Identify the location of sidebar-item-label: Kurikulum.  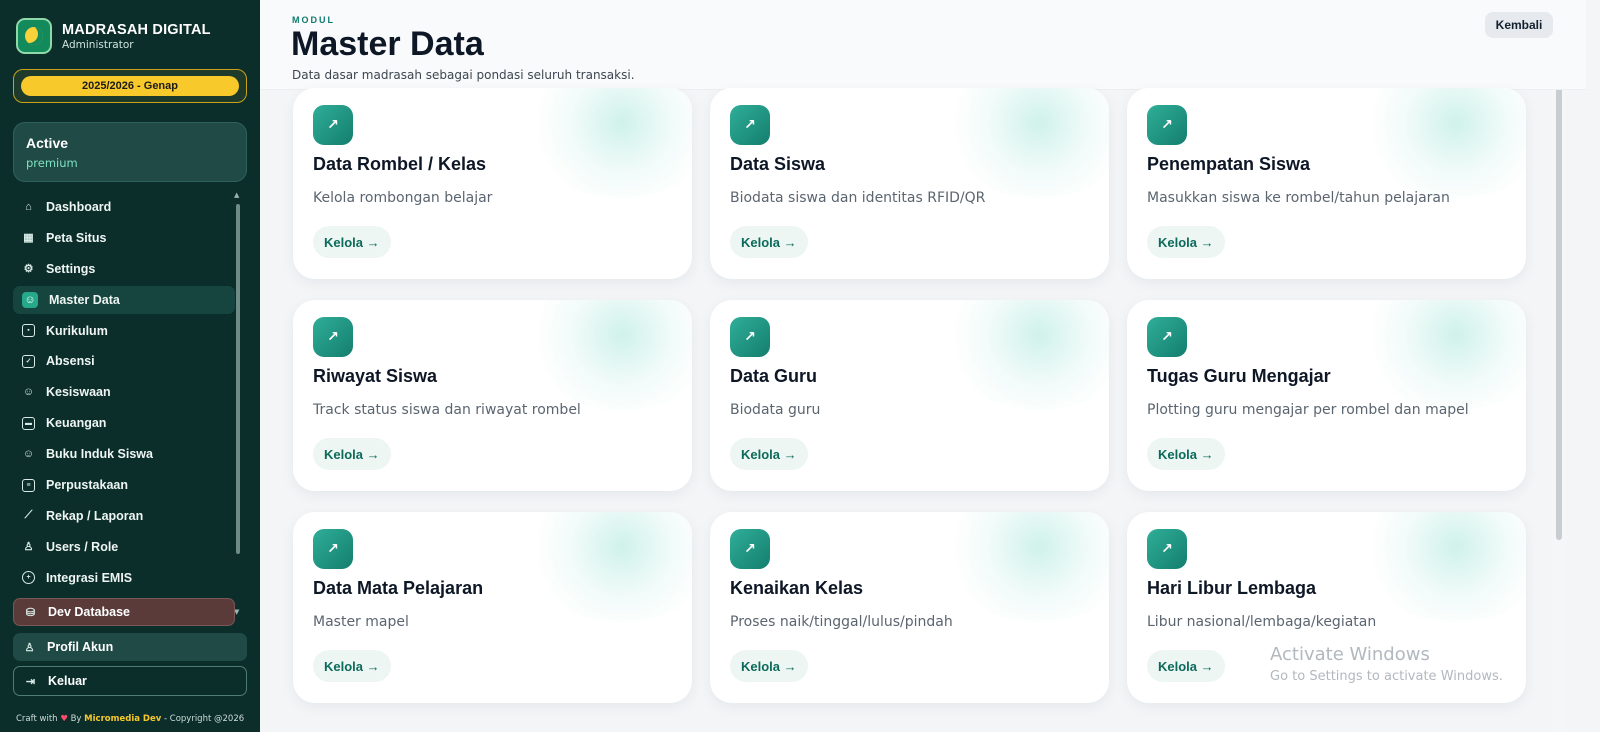
(77, 330).